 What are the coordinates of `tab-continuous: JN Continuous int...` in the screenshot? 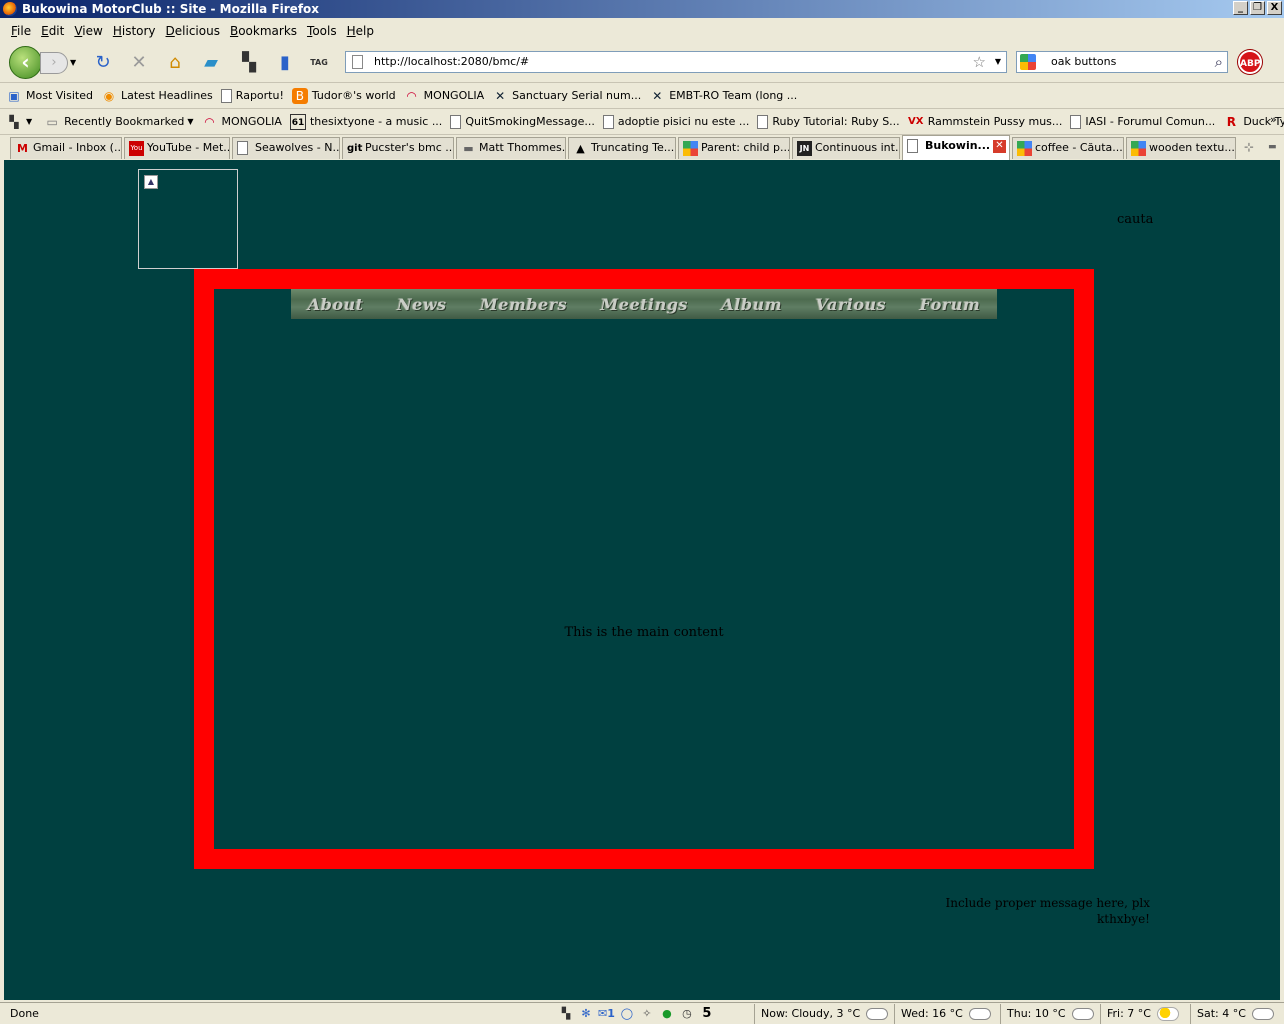 It's located at (846, 148).